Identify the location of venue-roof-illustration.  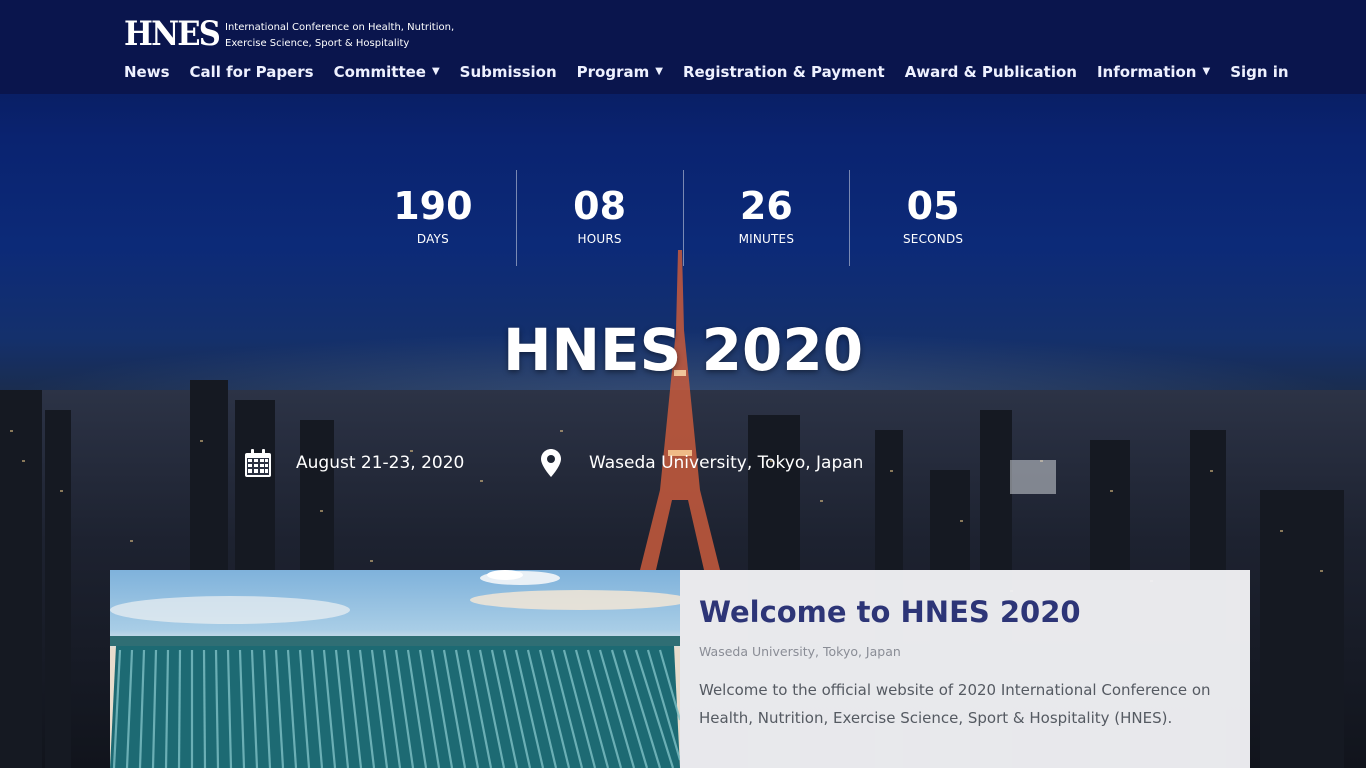
(395, 669).